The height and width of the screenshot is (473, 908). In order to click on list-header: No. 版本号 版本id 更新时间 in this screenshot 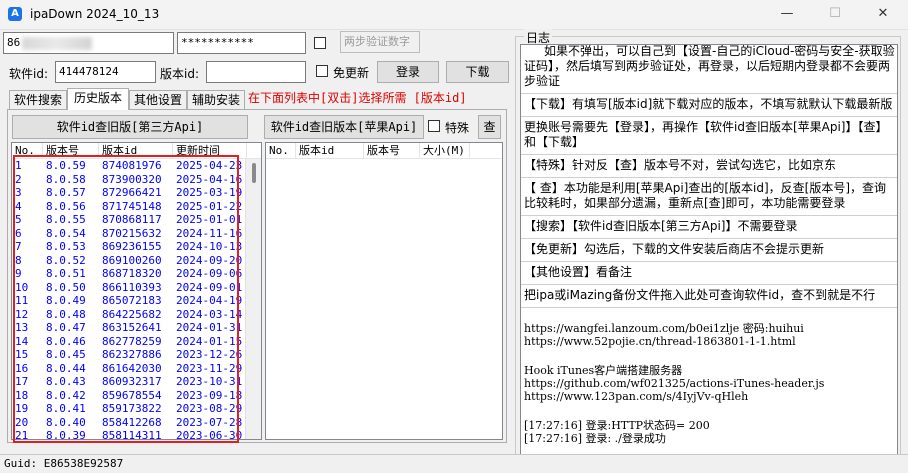, I will do `click(136, 151)`.